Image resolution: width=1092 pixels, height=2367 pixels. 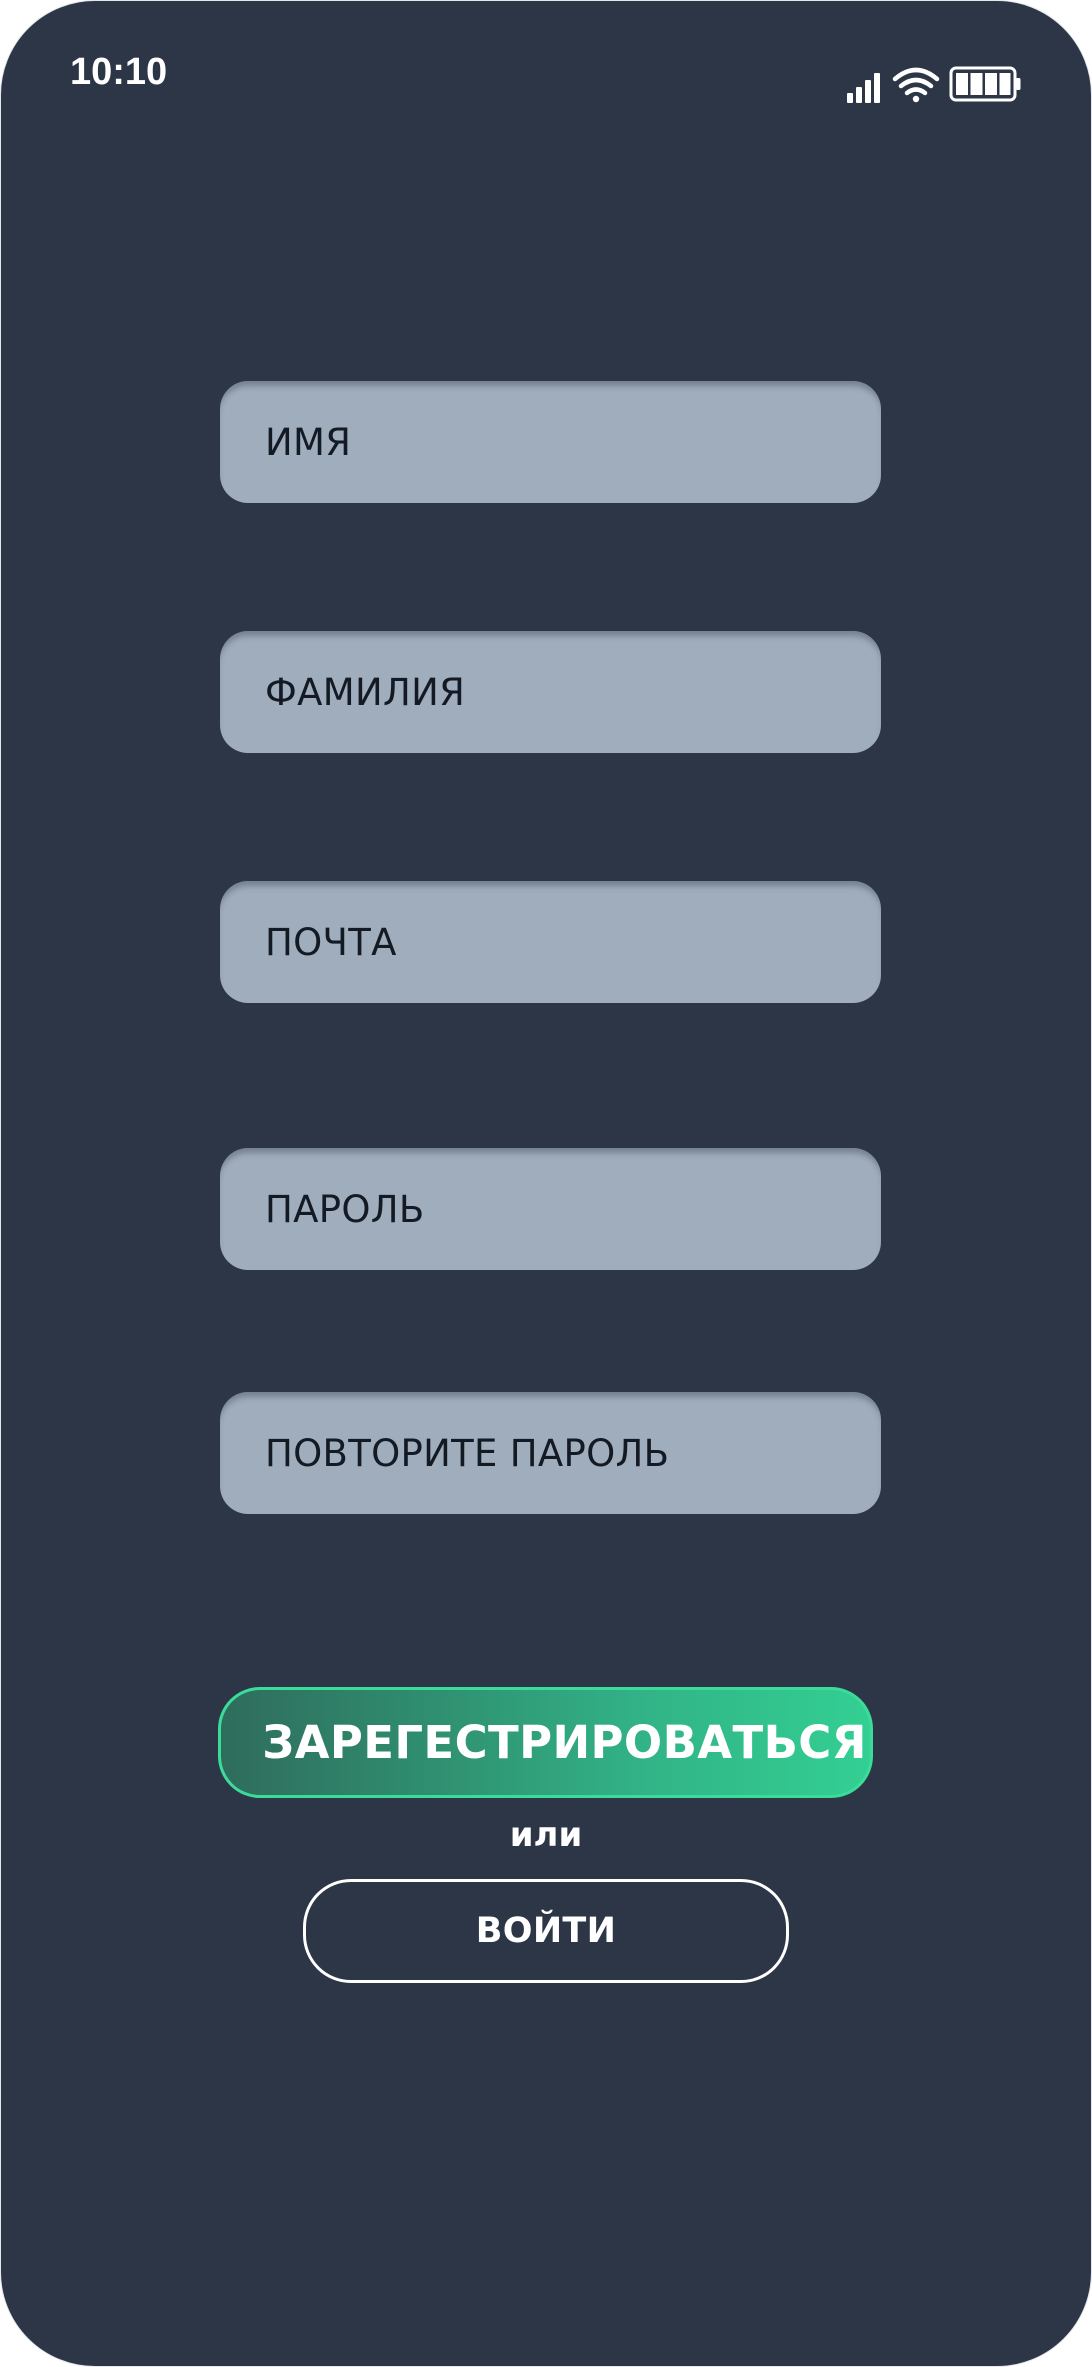 I want to click on first-name-placeholder: ИМЯ, so click(x=308, y=442).